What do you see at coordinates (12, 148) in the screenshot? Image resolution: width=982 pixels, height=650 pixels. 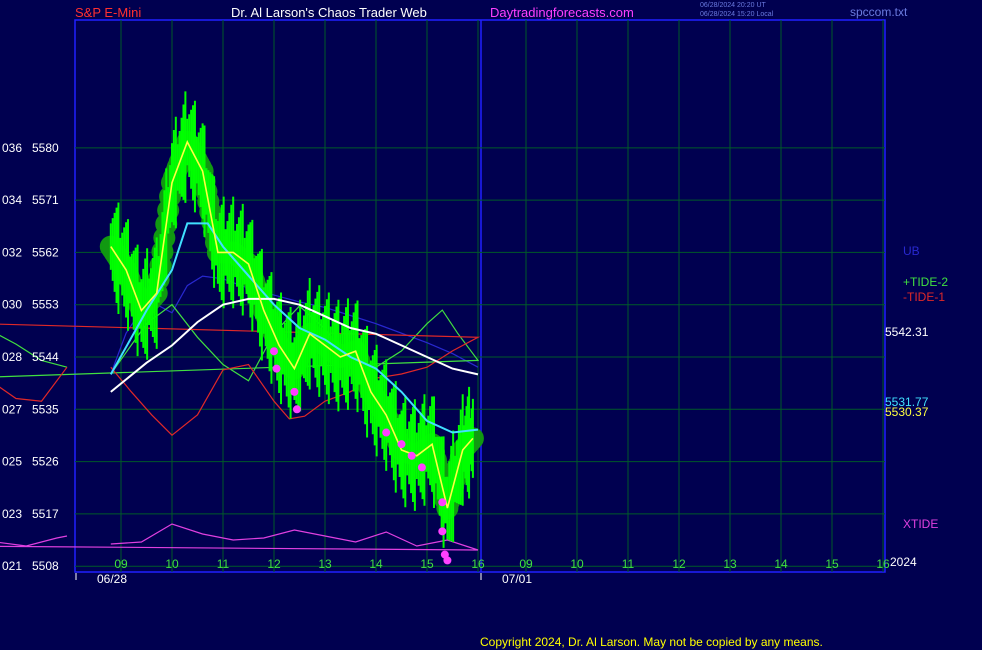 I see `y-tick-secondary: 036` at bounding box center [12, 148].